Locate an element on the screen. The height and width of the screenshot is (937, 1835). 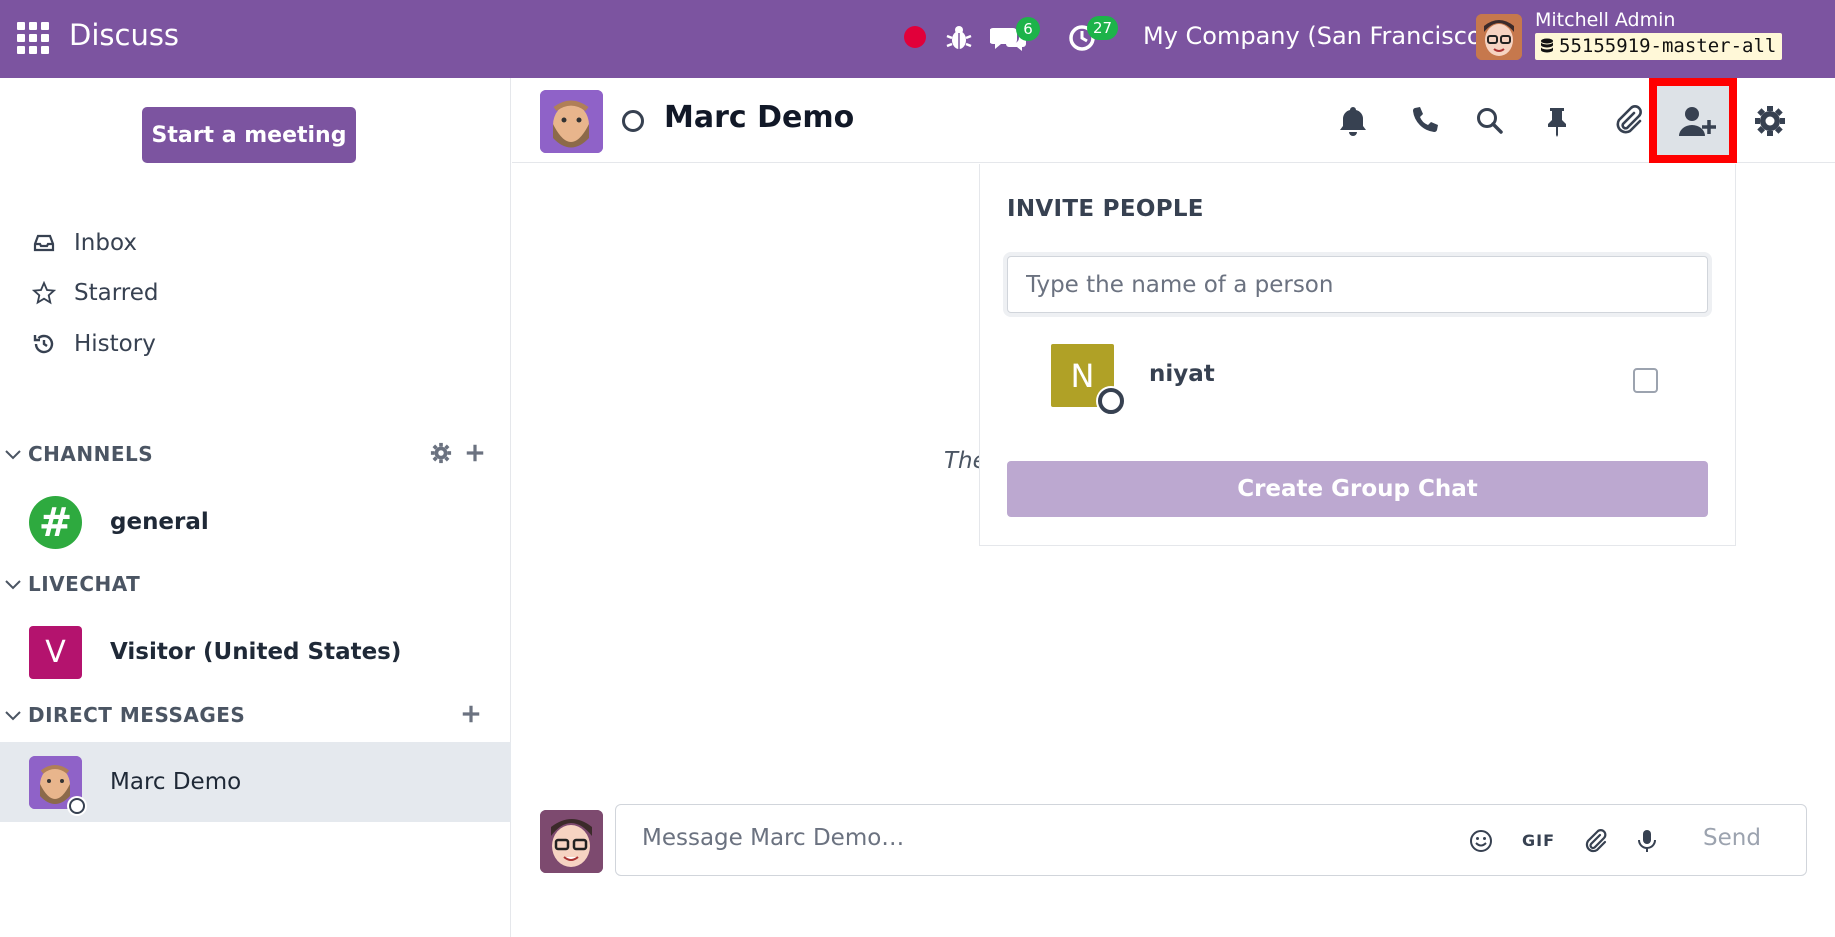
microphone-icon is located at coordinates (1647, 841).